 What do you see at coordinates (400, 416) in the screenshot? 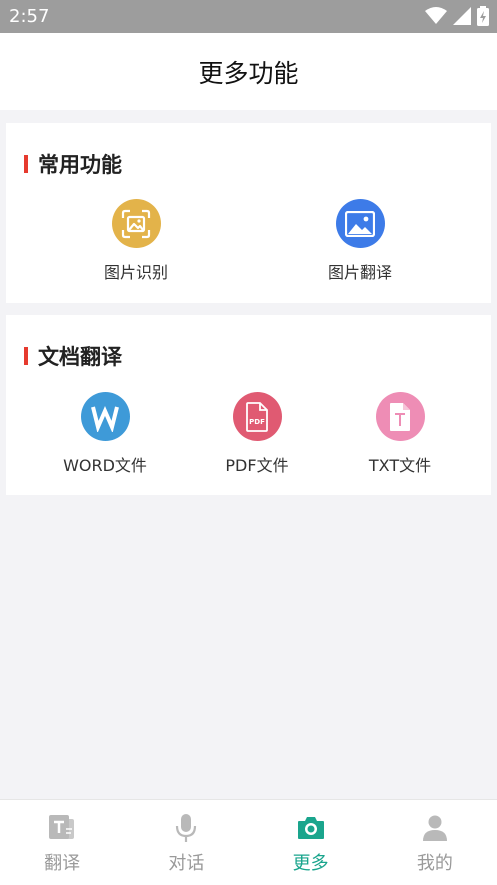
I see `txt-icon` at bounding box center [400, 416].